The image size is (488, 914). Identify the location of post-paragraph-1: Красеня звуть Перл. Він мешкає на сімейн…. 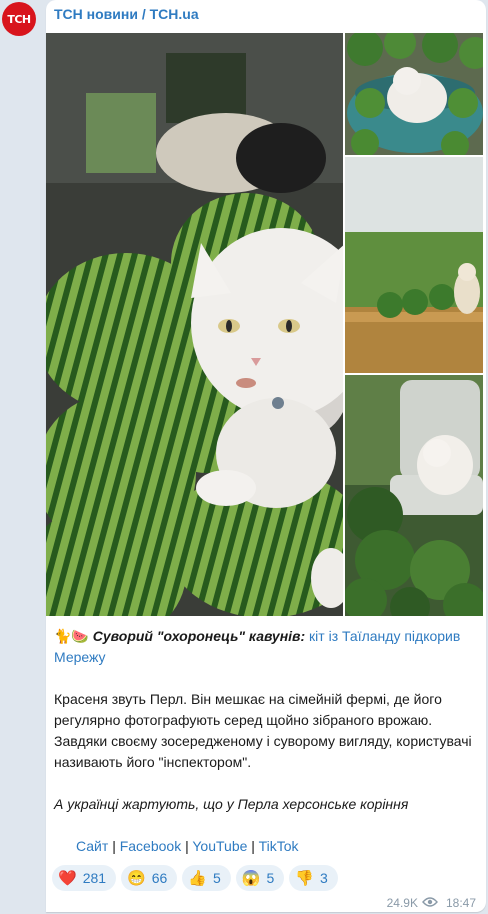
(263, 730).